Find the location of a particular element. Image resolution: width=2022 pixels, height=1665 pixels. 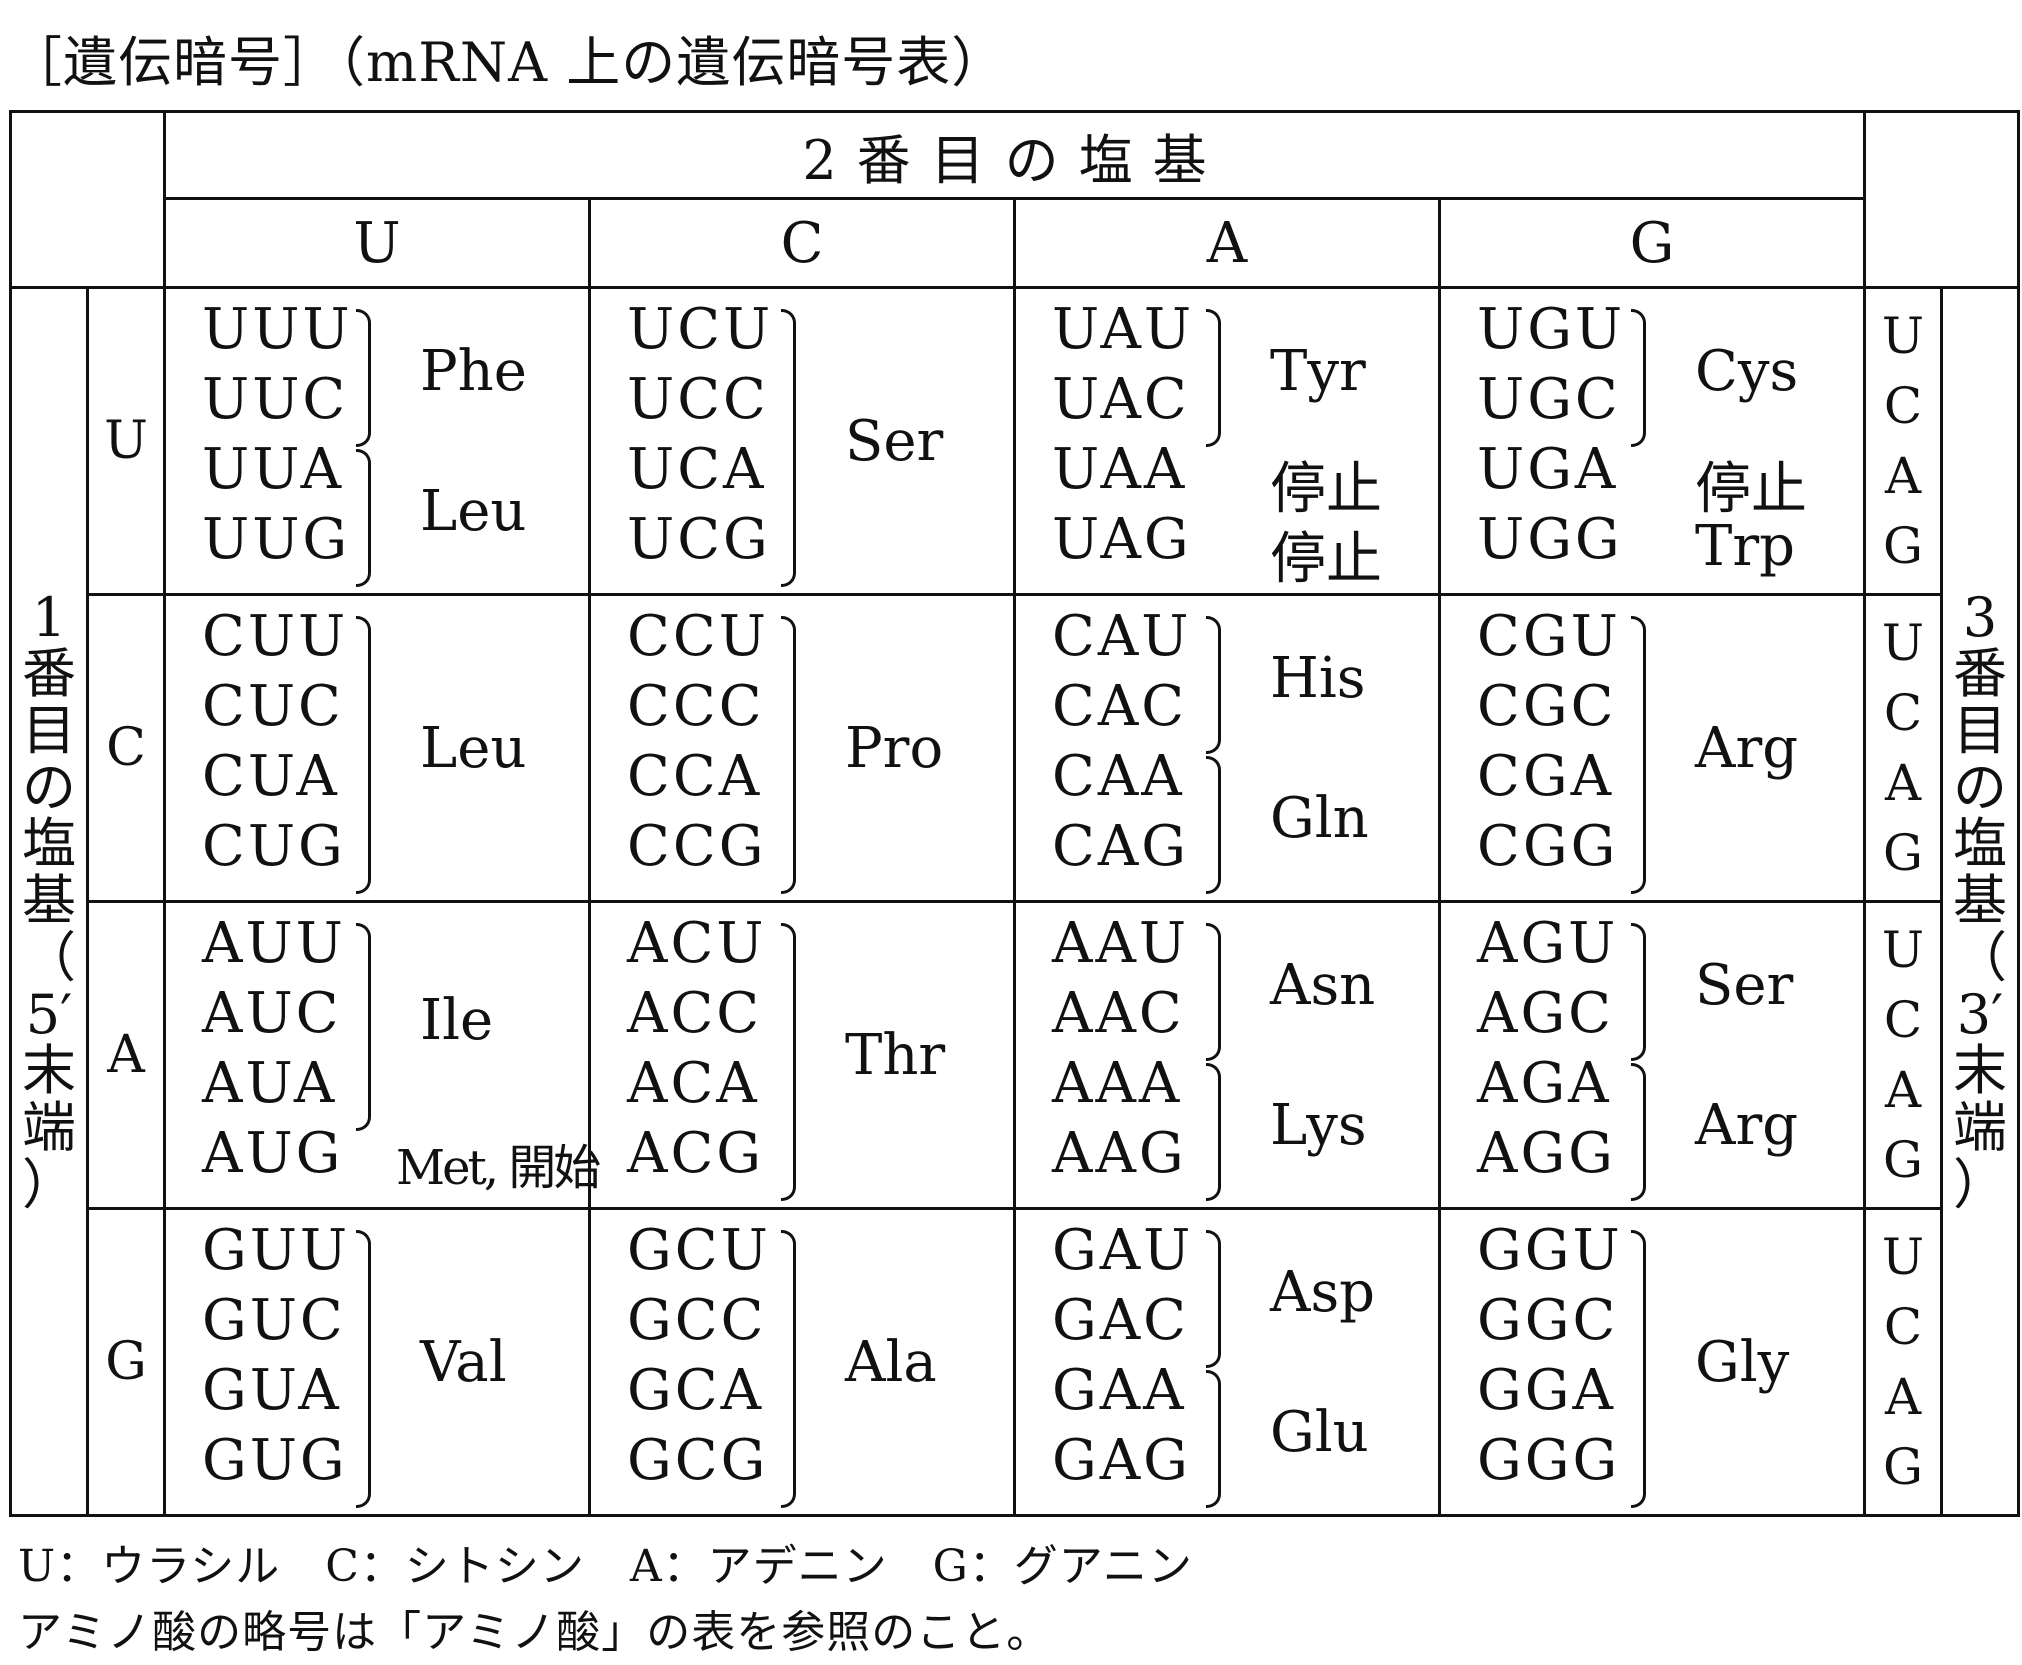

codon: AUU is located at coordinates (274, 943).